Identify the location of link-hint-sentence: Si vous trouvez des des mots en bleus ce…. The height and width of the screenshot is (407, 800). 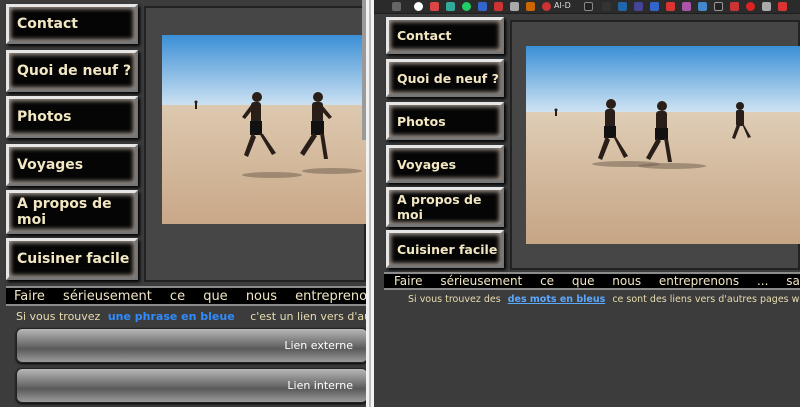
(604, 299).